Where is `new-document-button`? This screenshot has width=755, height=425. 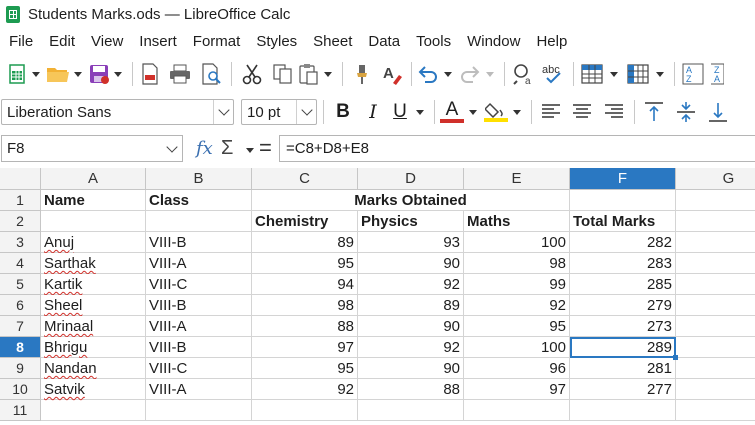 new-document-button is located at coordinates (18, 74).